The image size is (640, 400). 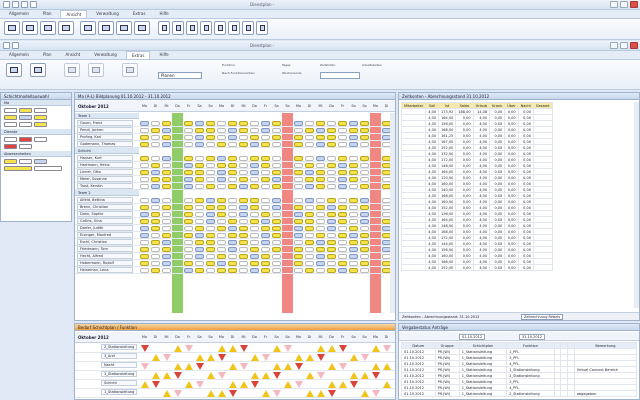 What do you see at coordinates (107, 14) in the screenshot?
I see `top-tab-3: Verwaltung` at bounding box center [107, 14].